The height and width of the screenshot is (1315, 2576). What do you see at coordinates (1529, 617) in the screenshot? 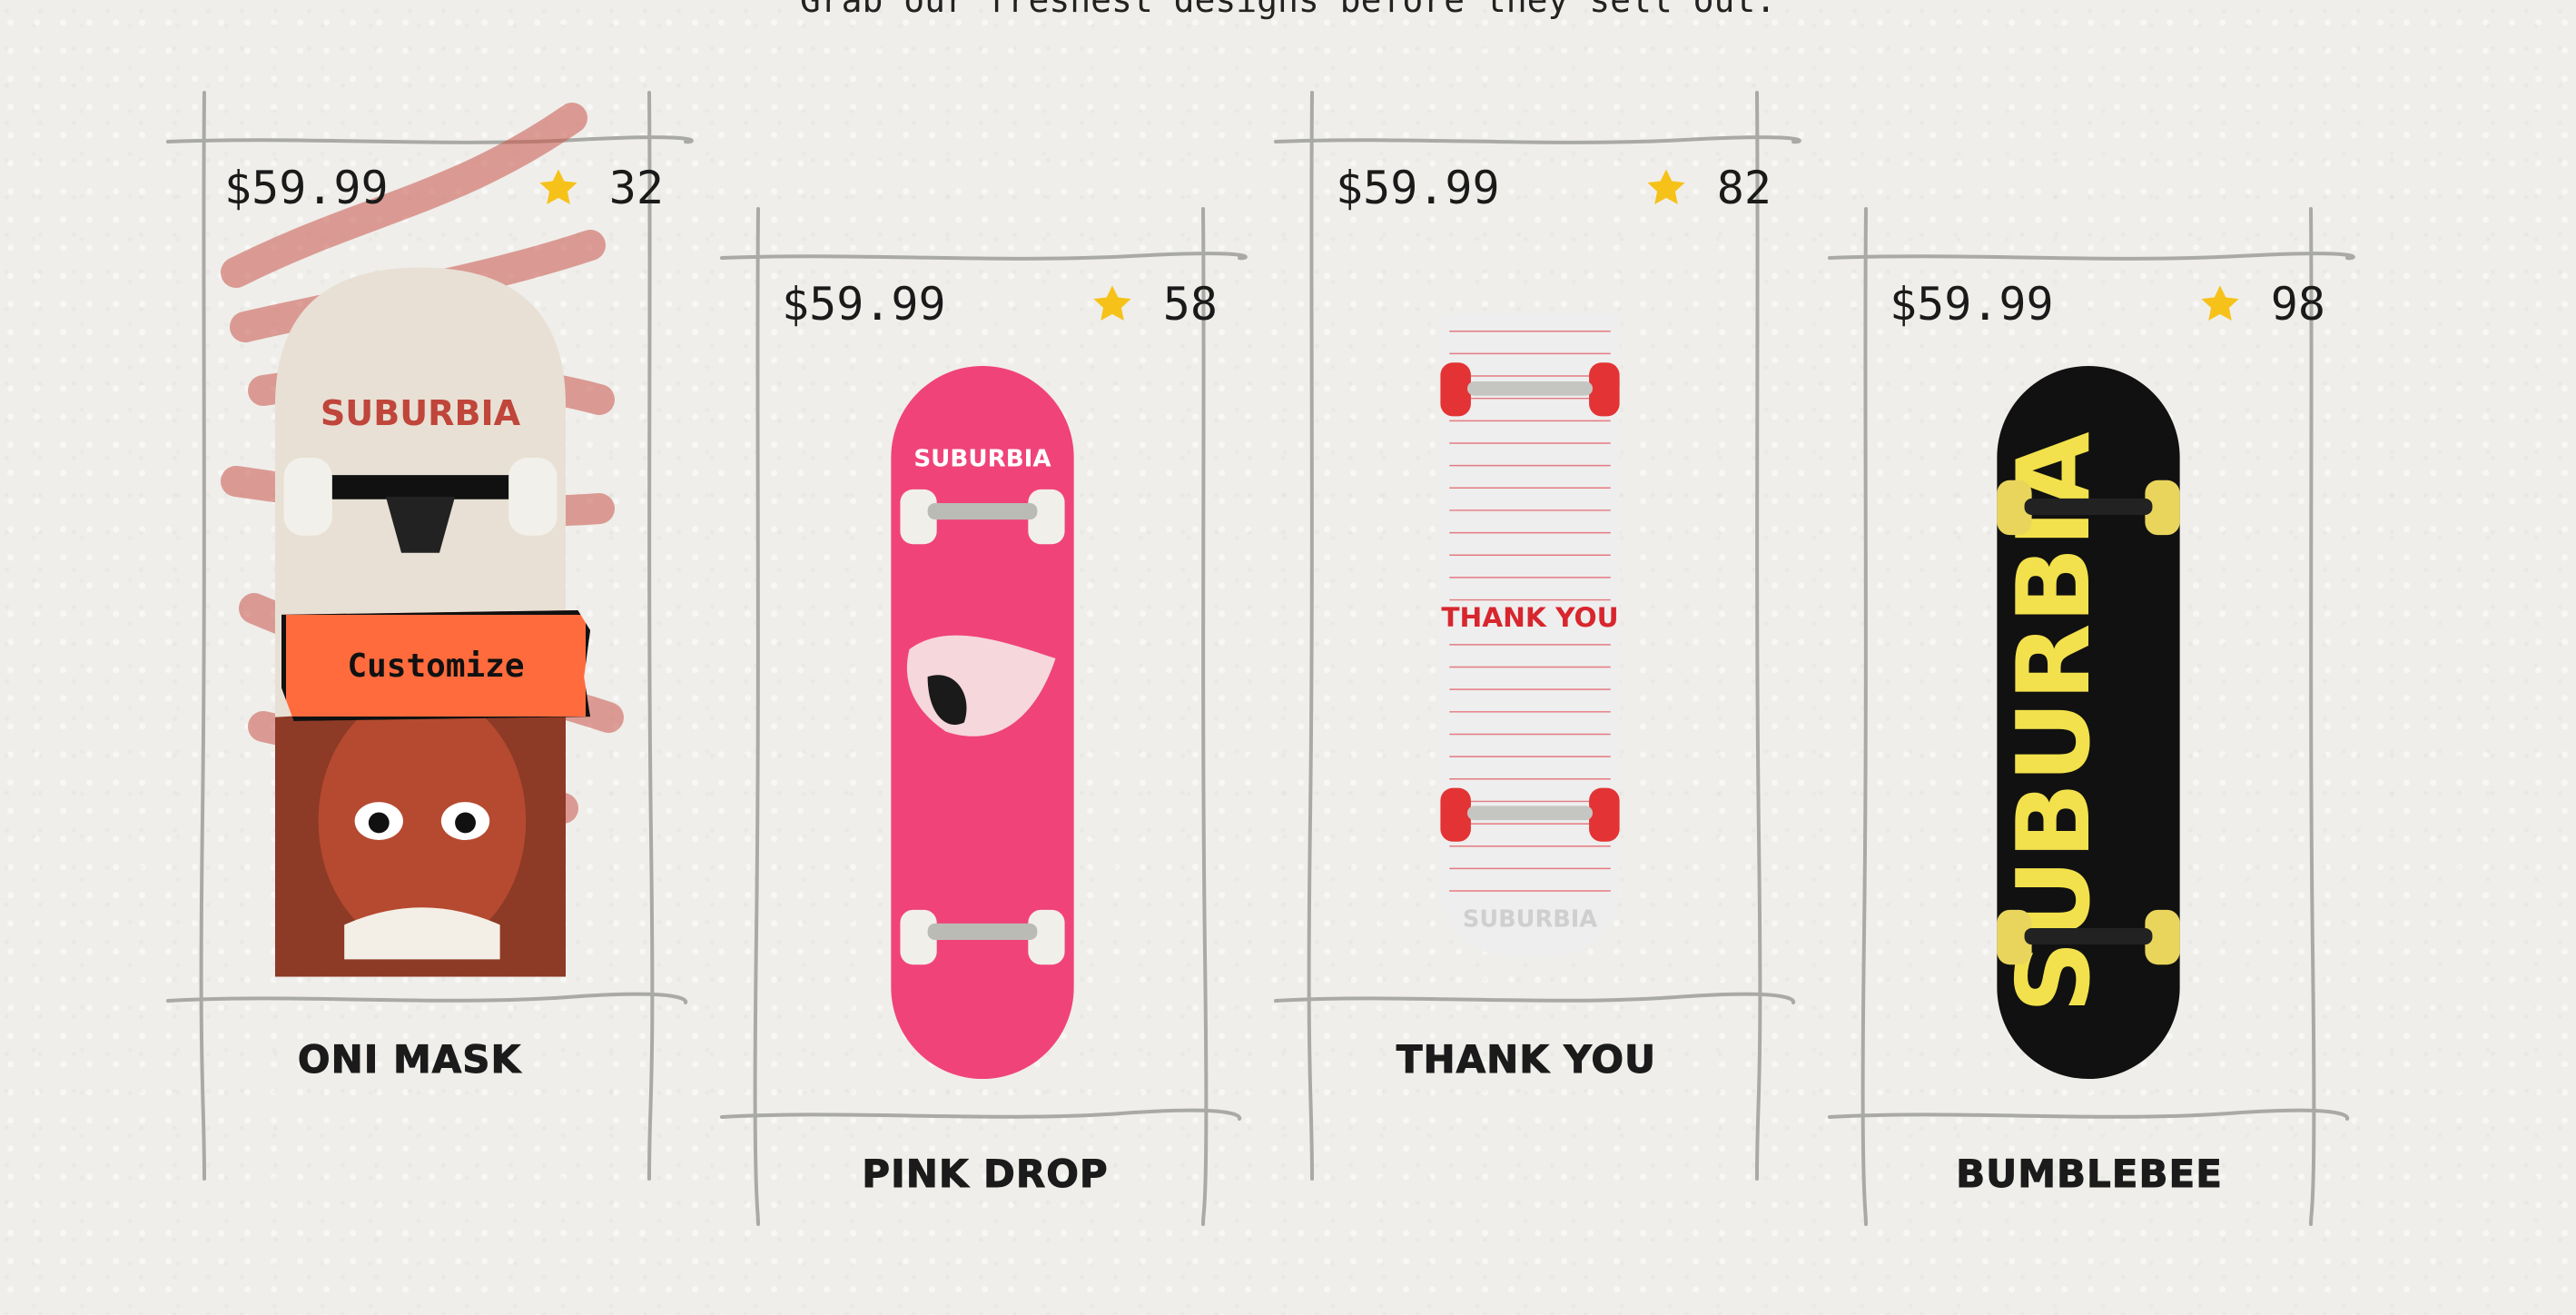
I see `deck-text: THANK YOU` at bounding box center [1529, 617].